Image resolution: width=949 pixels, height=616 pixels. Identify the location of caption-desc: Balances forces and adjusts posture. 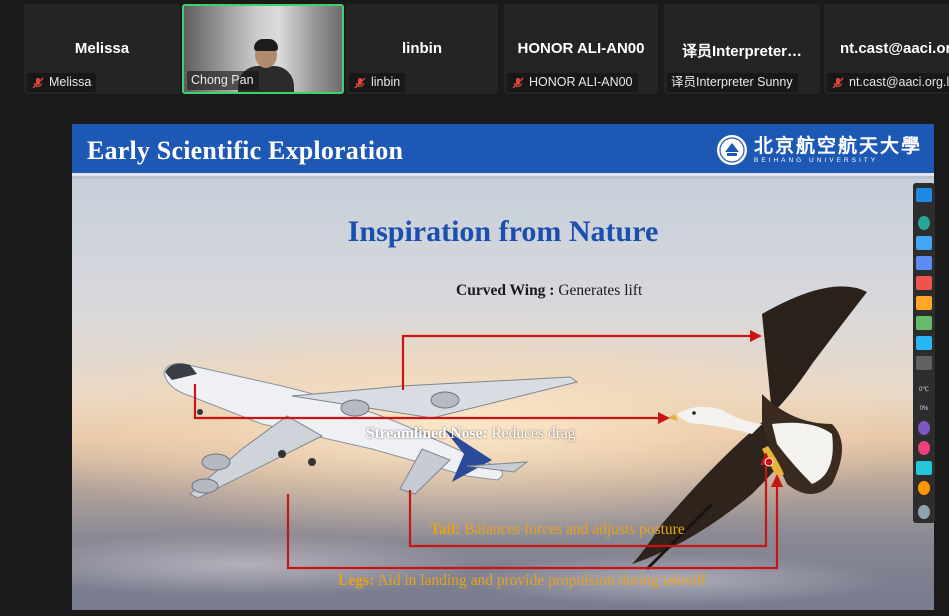
(572, 529).